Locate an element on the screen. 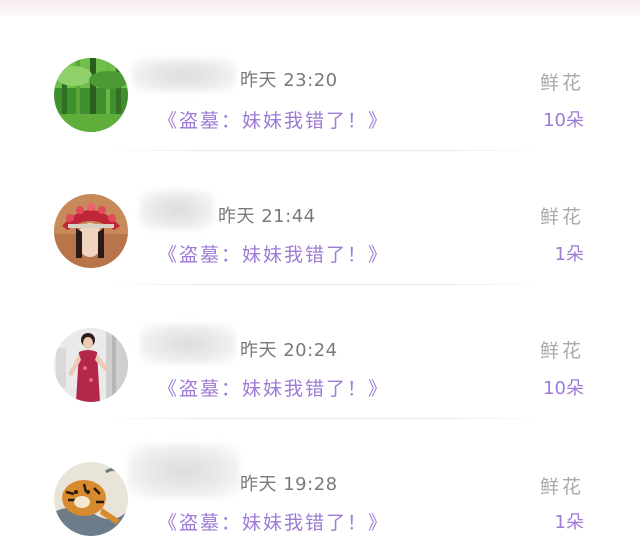 The image size is (640, 552). timestamp: 昨天 20:24 is located at coordinates (289, 350).